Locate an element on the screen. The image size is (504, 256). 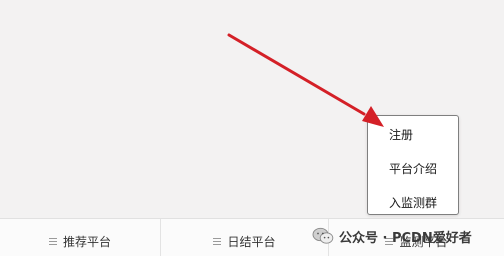
popup-submenu: 注册 平台介绍 入监测群 is located at coordinates (413, 165).